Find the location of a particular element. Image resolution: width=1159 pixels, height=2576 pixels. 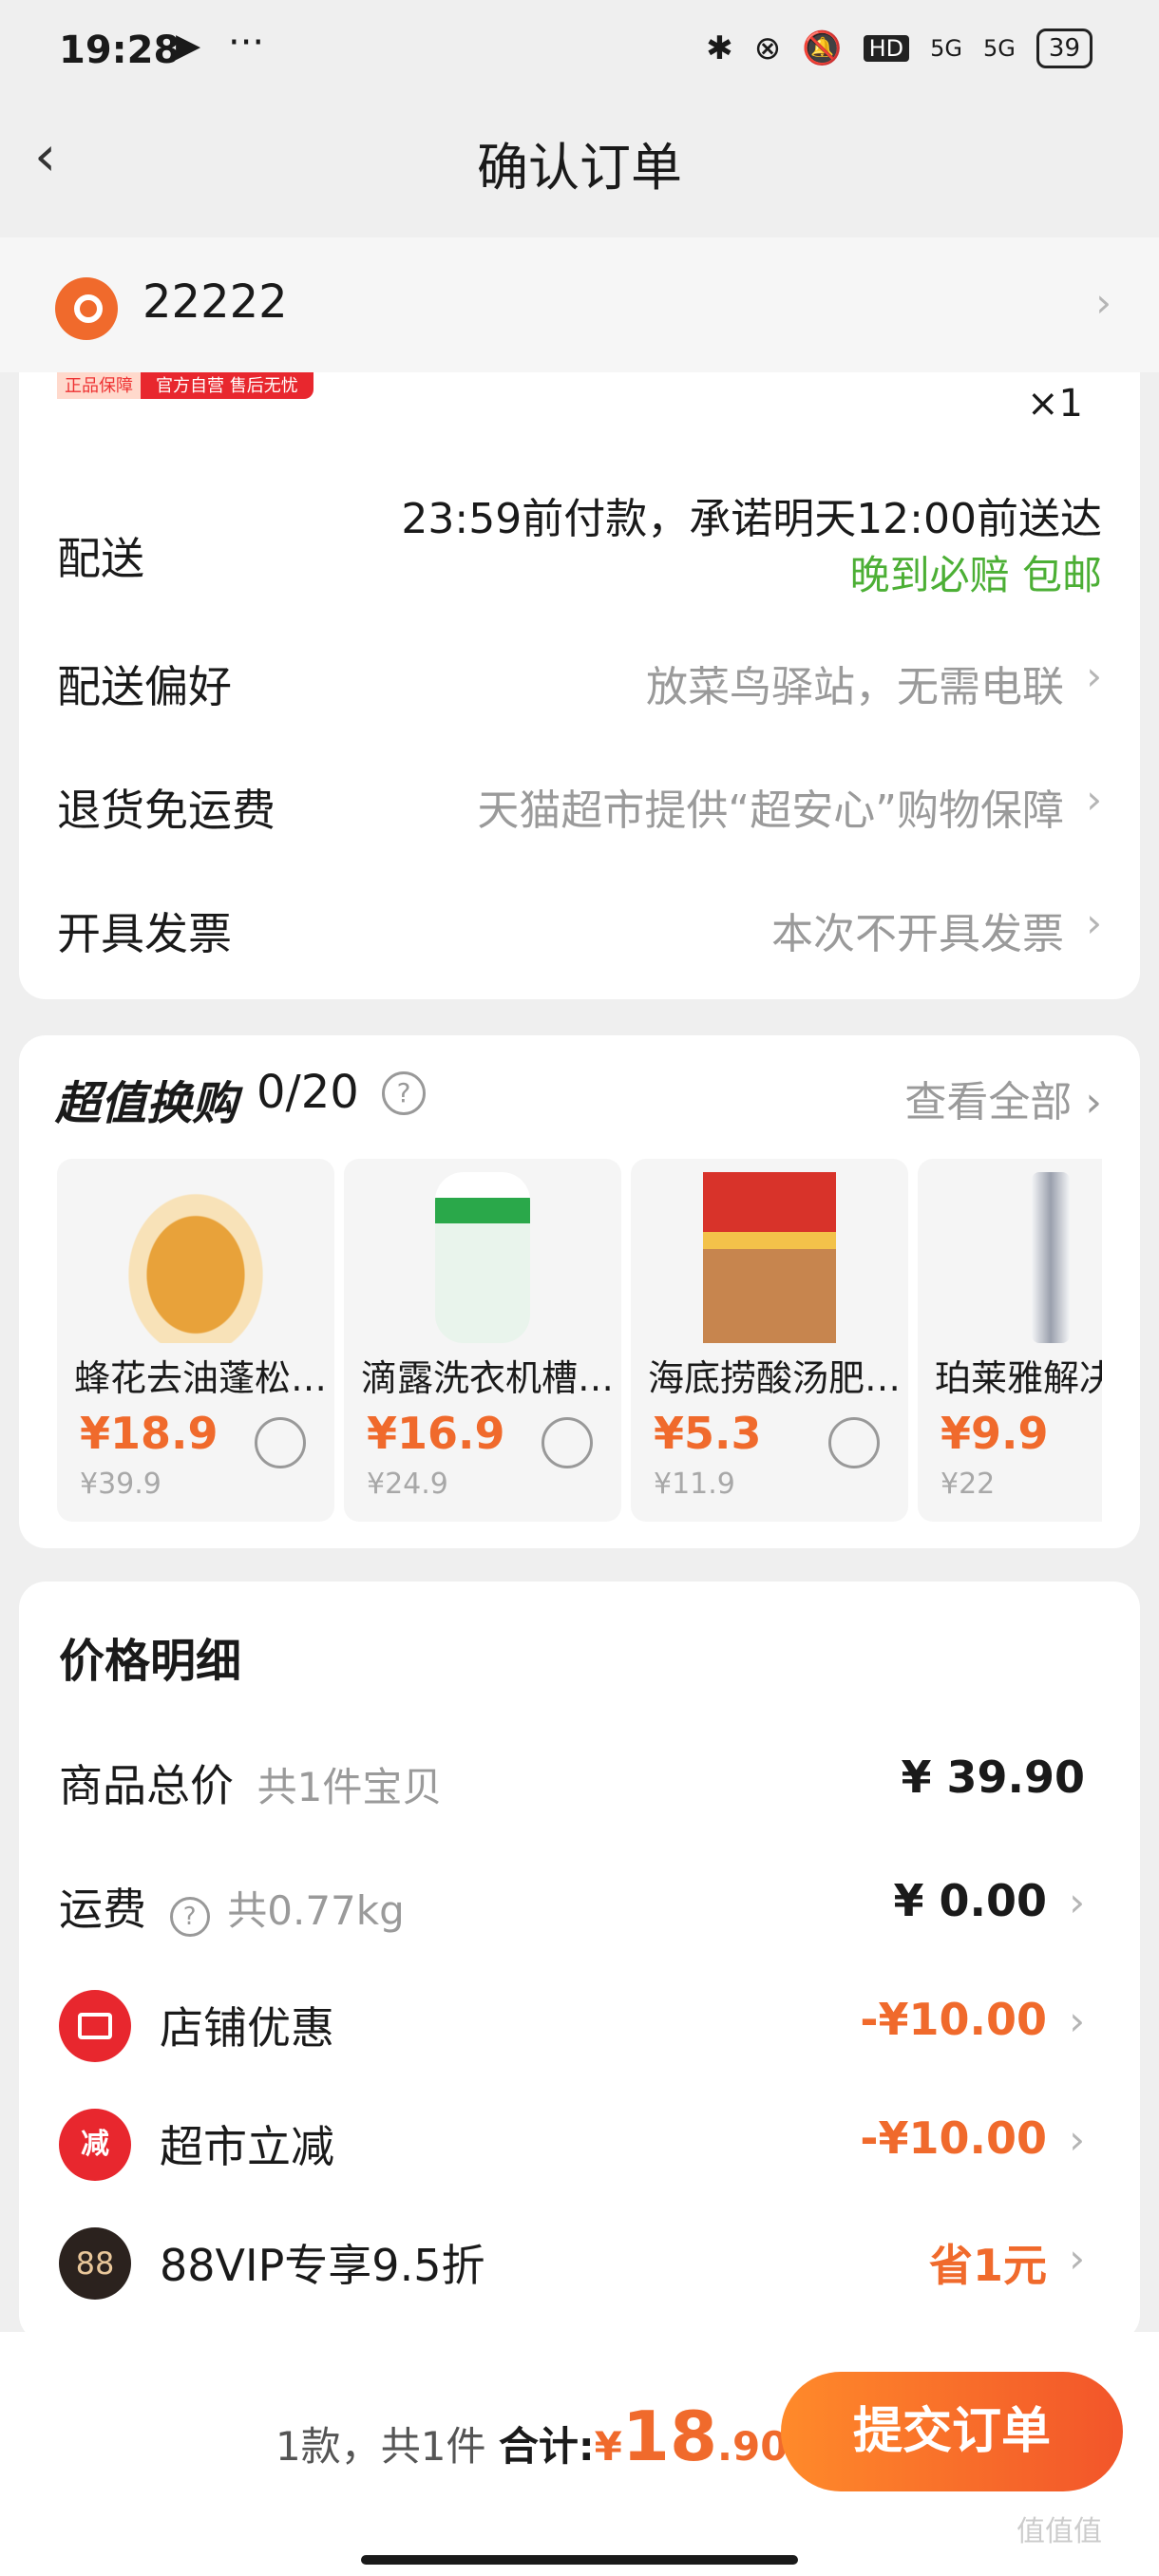

status-icons: ✱ ⊗ 🔕 HD 5G 5G 39 is located at coordinates (899, 48).